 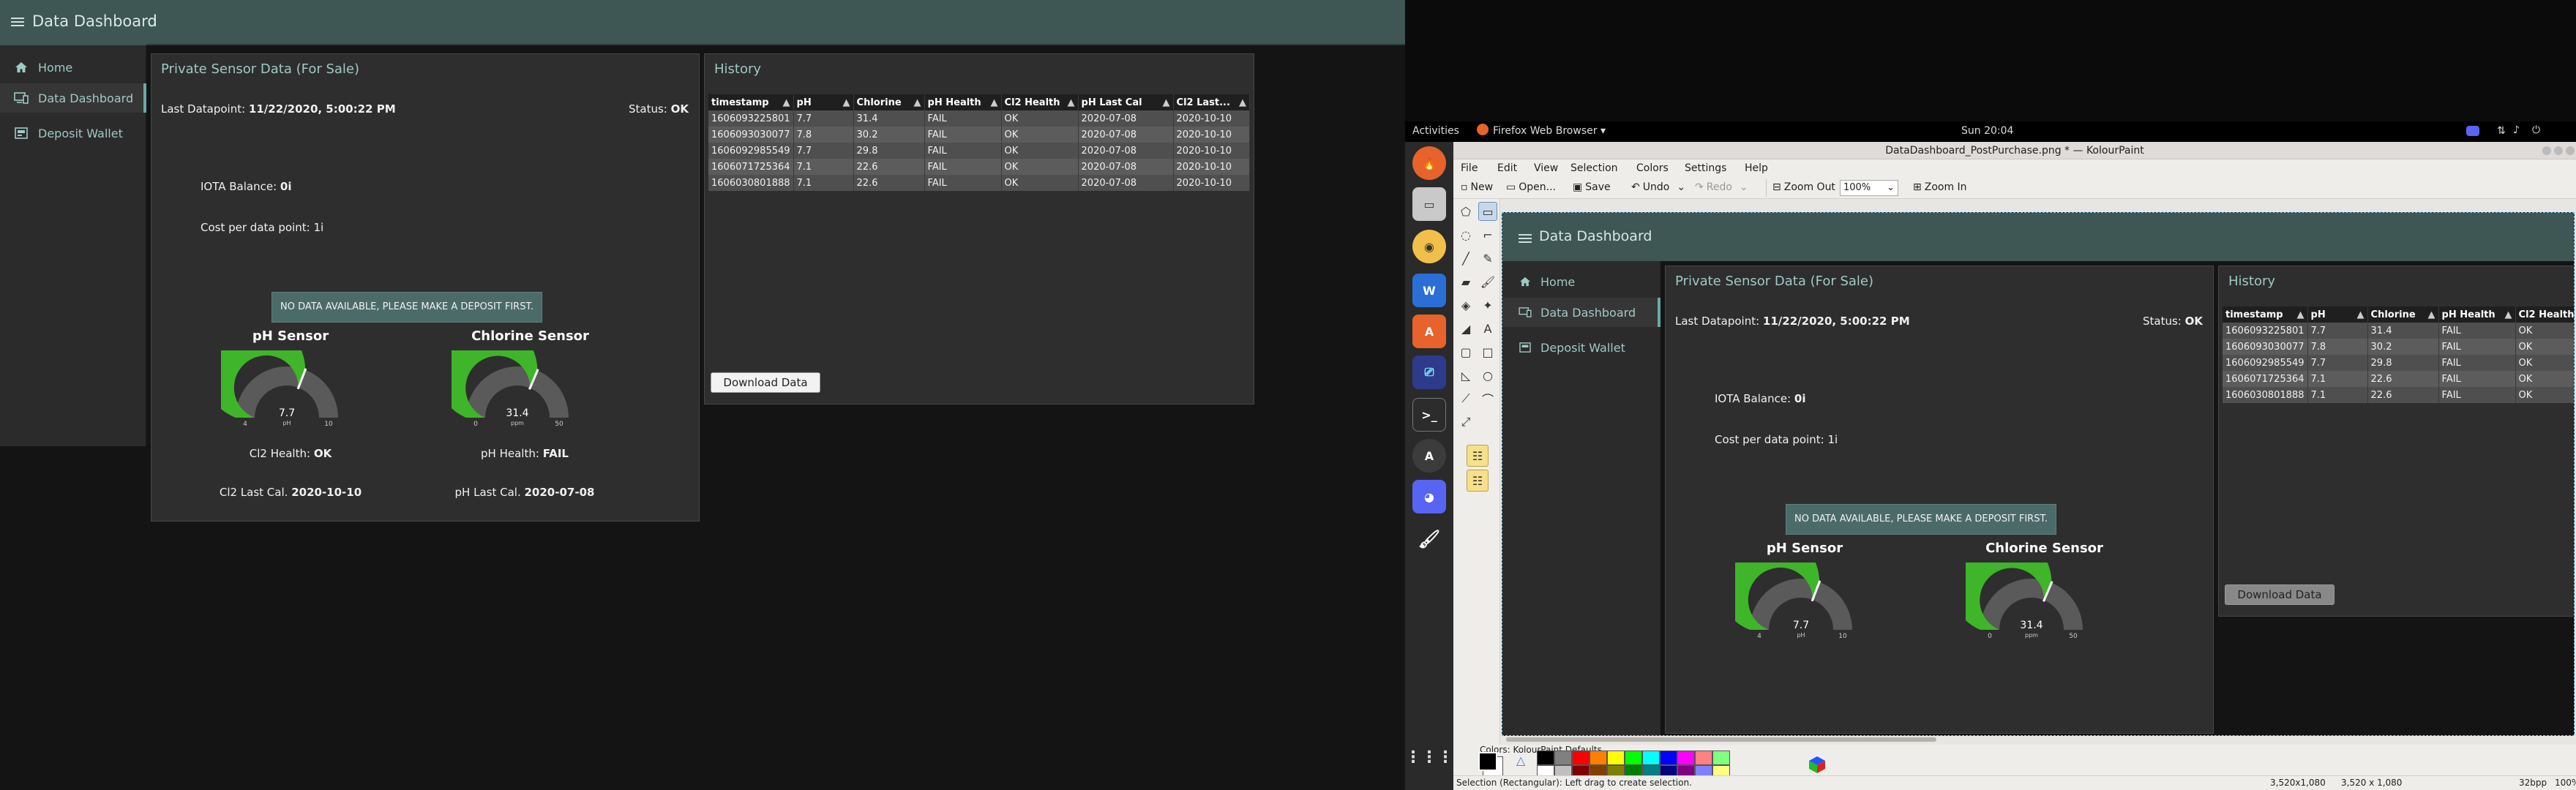 I want to click on new-button: ▫ New, so click(x=1477, y=187).